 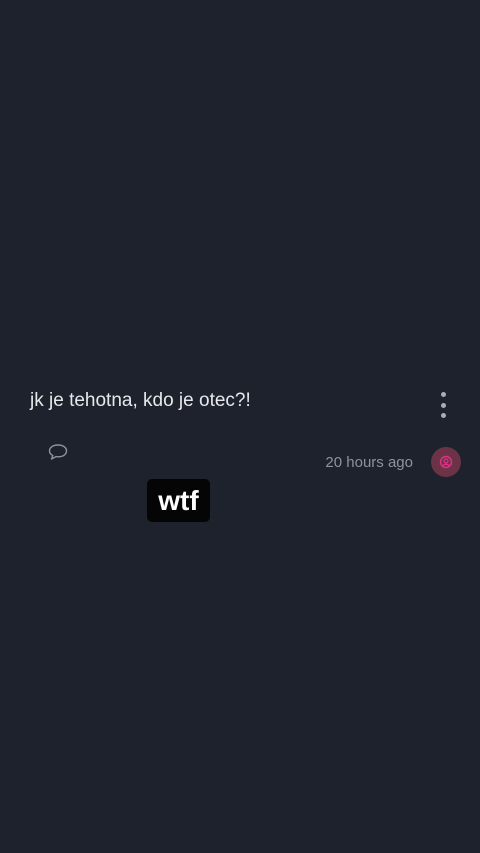 What do you see at coordinates (369, 462) in the screenshot?
I see `post-timestamp: 20 hours ago` at bounding box center [369, 462].